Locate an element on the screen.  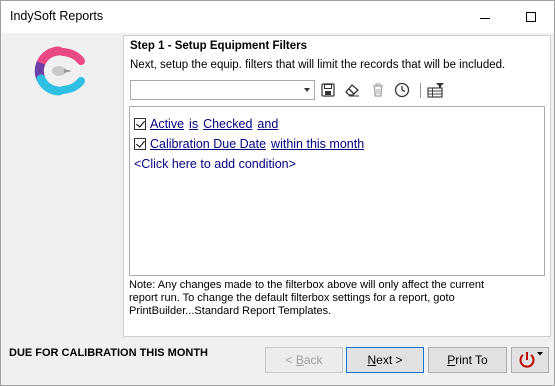
condition-row: Calibration Due Date within this month is located at coordinates (251, 144).